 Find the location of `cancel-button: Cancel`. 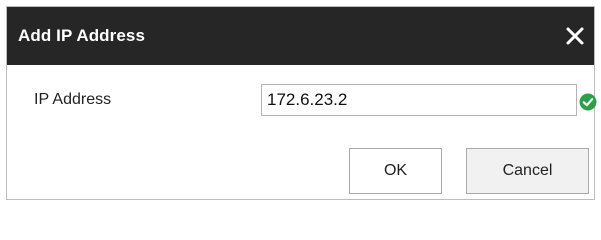

cancel-button: Cancel is located at coordinates (527, 171).